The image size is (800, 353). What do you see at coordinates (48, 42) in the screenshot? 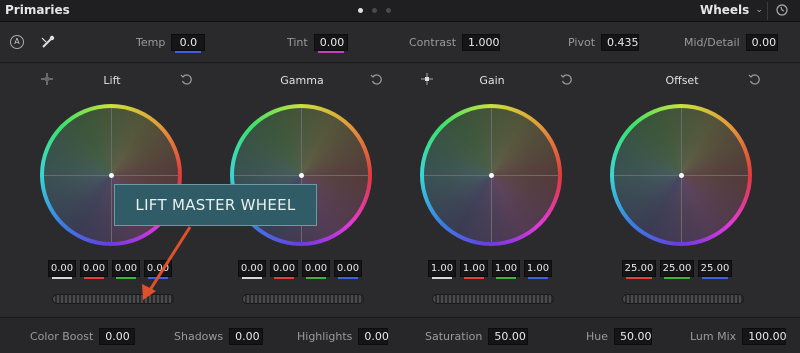
I see `color-picker-icon` at bounding box center [48, 42].